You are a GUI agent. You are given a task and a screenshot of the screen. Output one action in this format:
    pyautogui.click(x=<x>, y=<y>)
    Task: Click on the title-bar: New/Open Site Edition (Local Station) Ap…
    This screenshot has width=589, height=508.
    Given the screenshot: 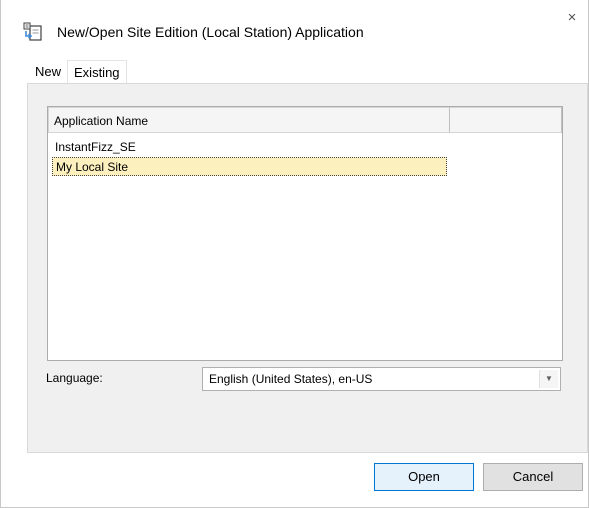 What is the action you would take?
    pyautogui.click(x=294, y=29)
    